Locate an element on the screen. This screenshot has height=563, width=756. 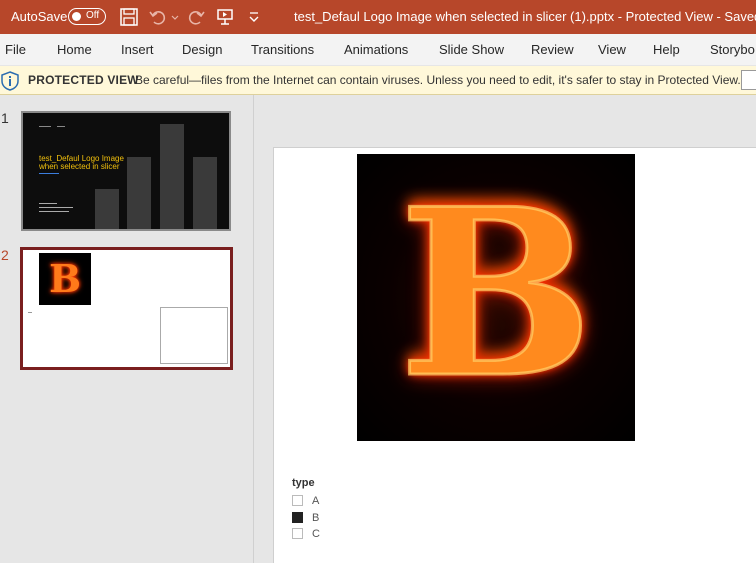
slicer-item-a: A is located at coordinates (305, 501).